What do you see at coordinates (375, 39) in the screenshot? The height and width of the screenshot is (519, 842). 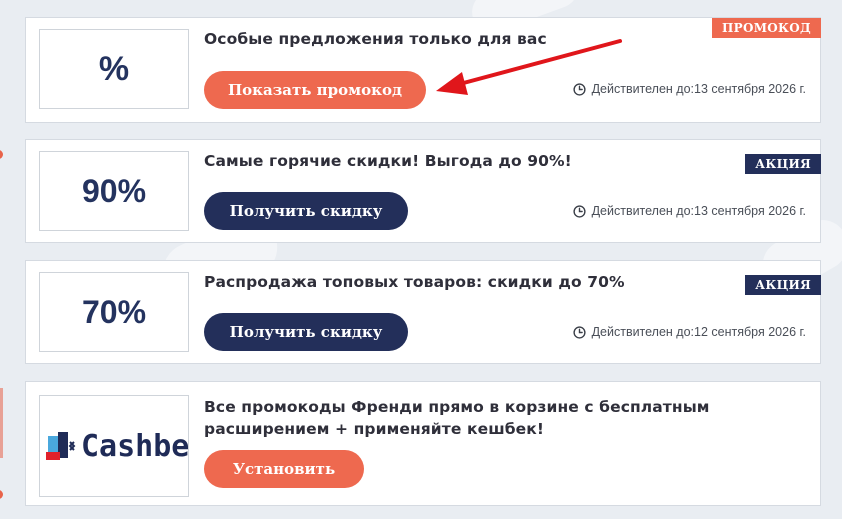 I see `offer-title: Особые предложения только для вас` at bounding box center [375, 39].